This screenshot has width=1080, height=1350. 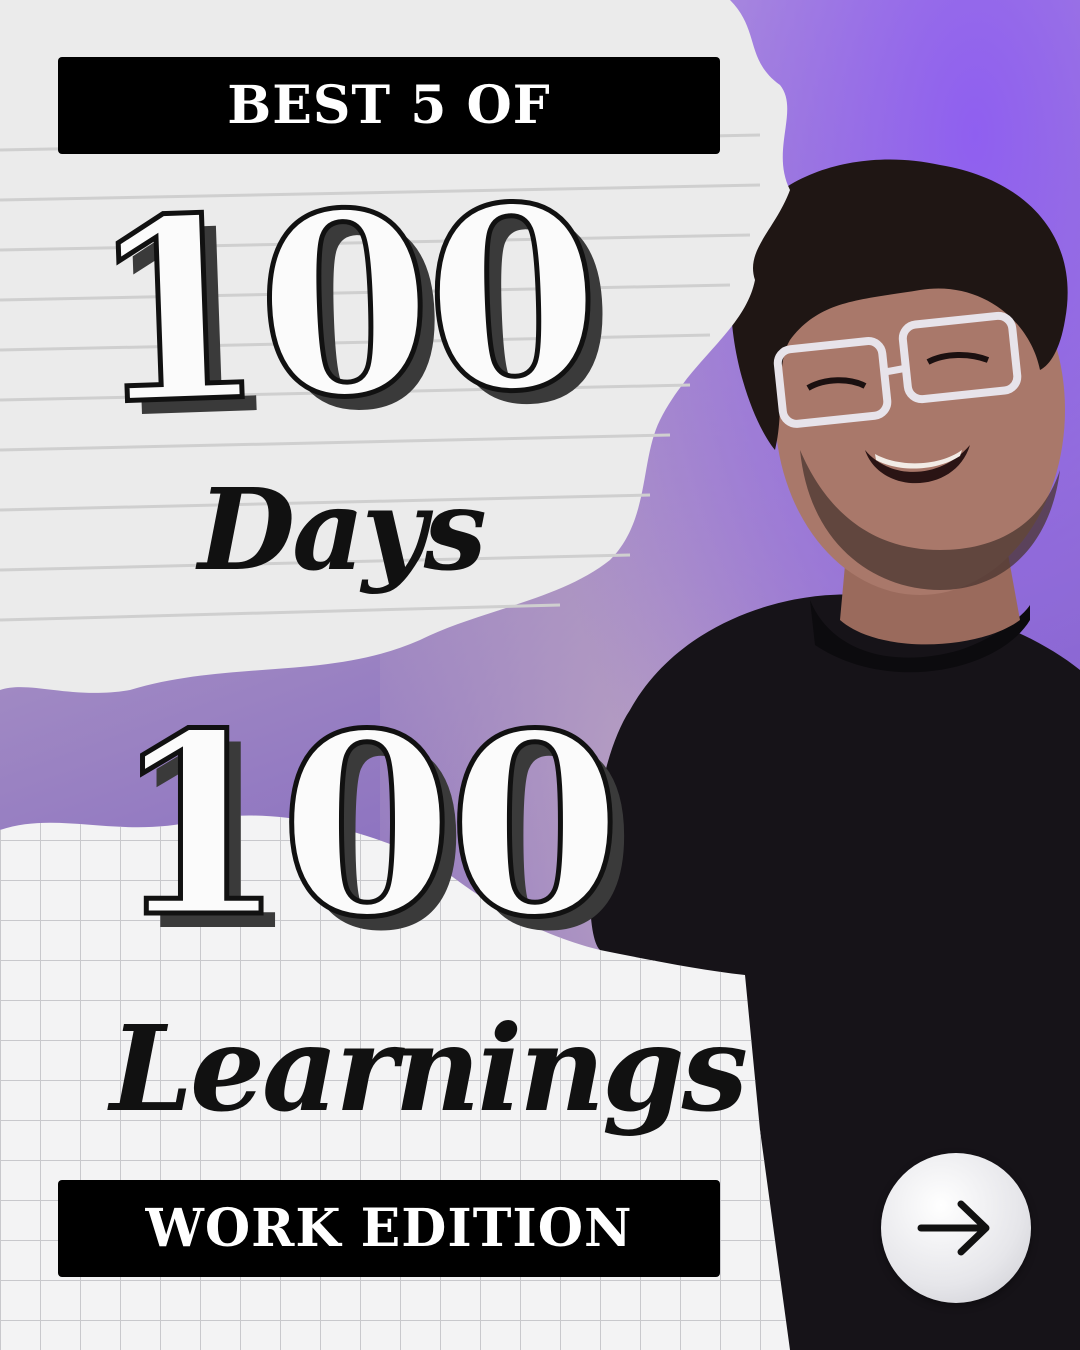 What do you see at coordinates (342, 305) in the screenshot?
I see `first-number: 100` at bounding box center [342, 305].